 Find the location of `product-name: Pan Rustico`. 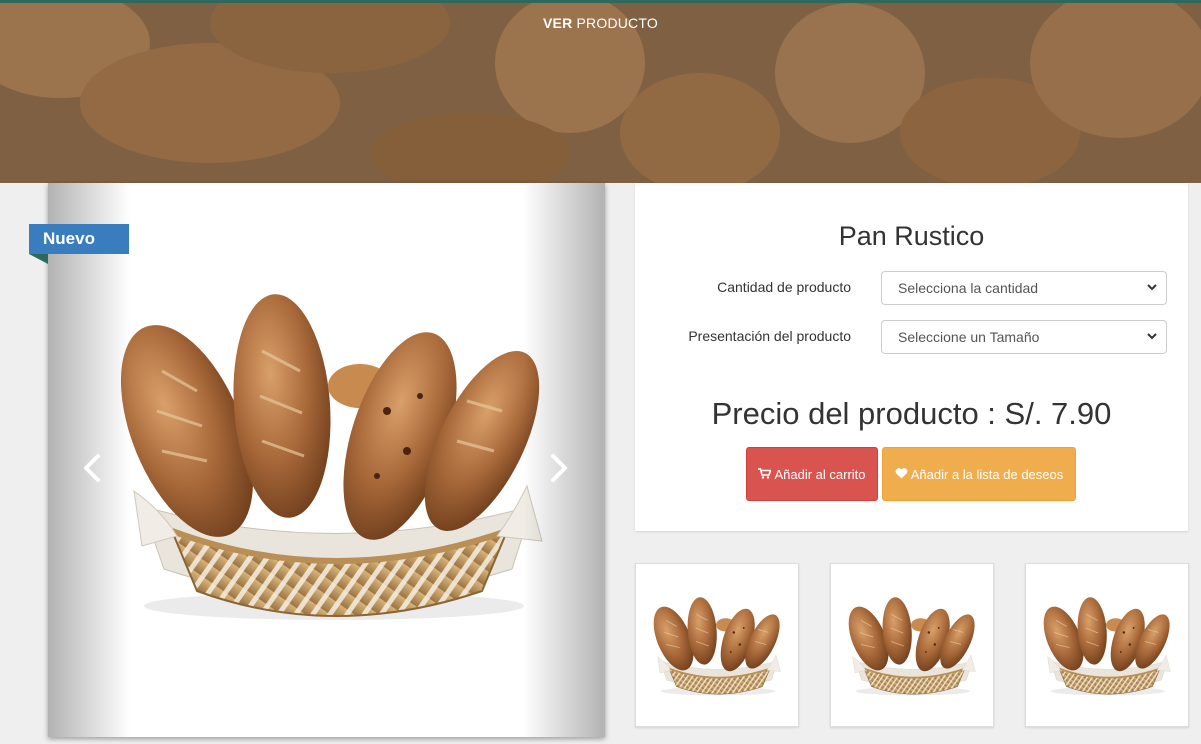

product-name: Pan Rustico is located at coordinates (911, 236).